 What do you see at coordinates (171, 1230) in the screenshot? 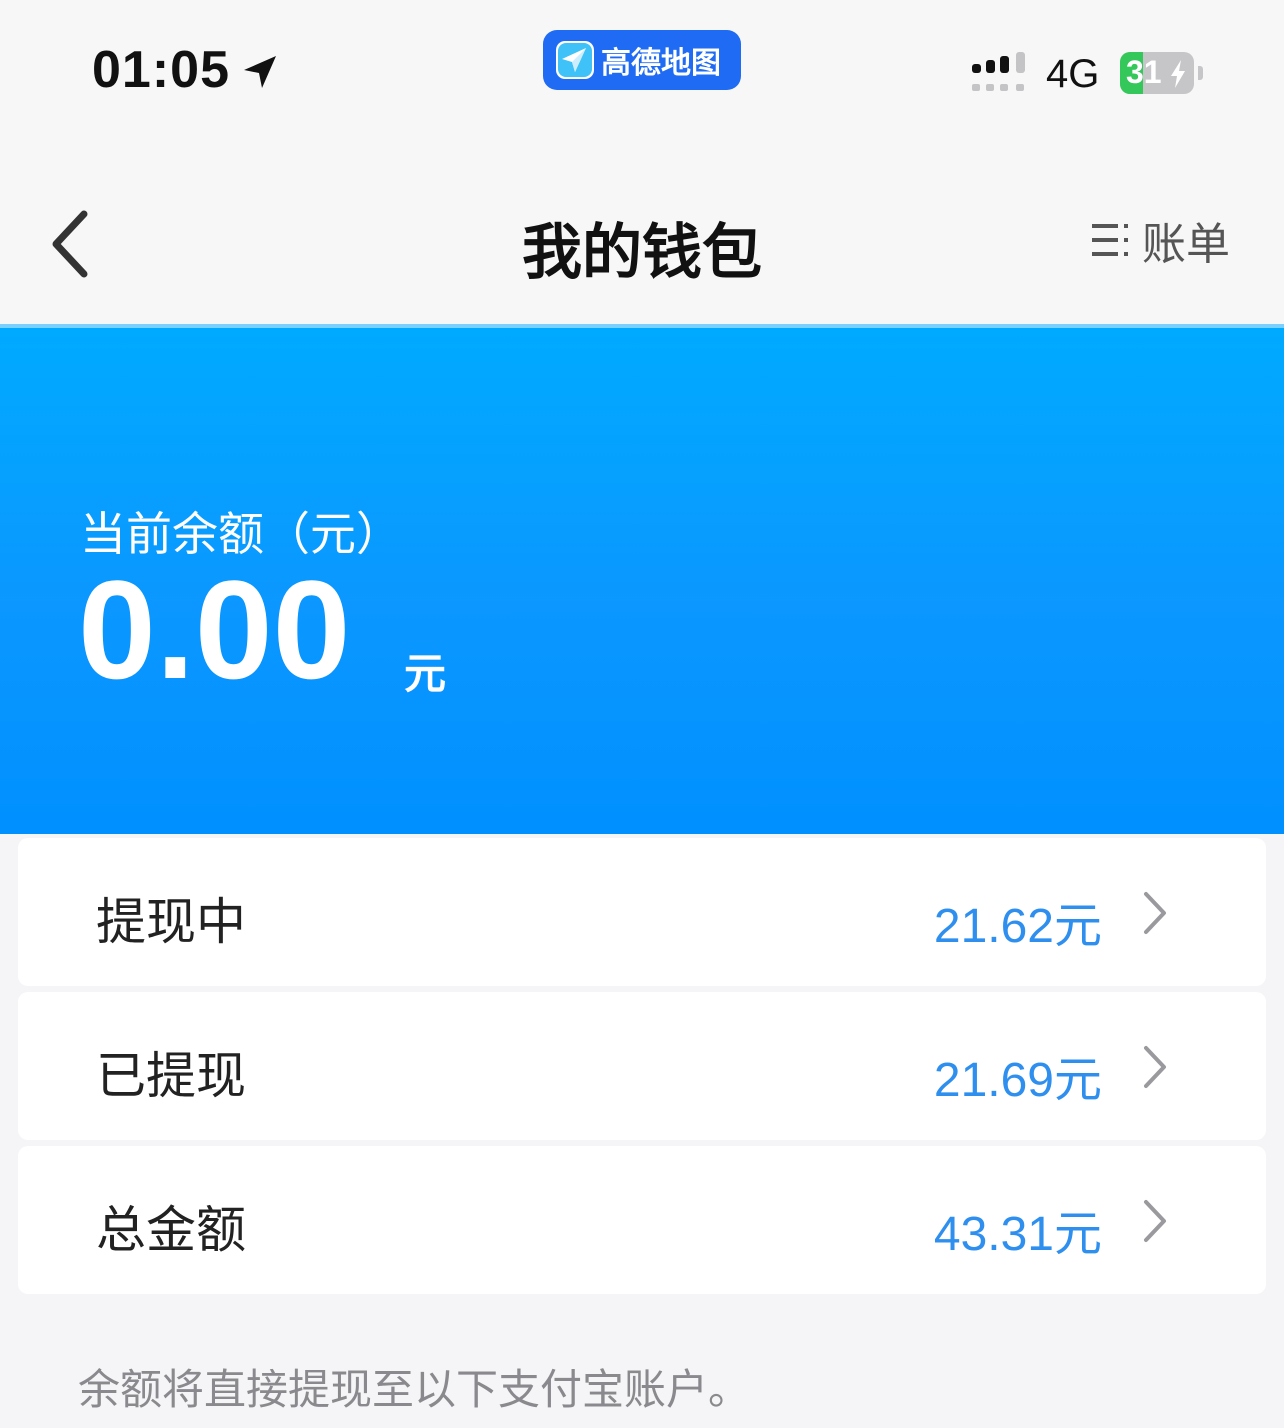
I see `row-label: 总金额` at bounding box center [171, 1230].